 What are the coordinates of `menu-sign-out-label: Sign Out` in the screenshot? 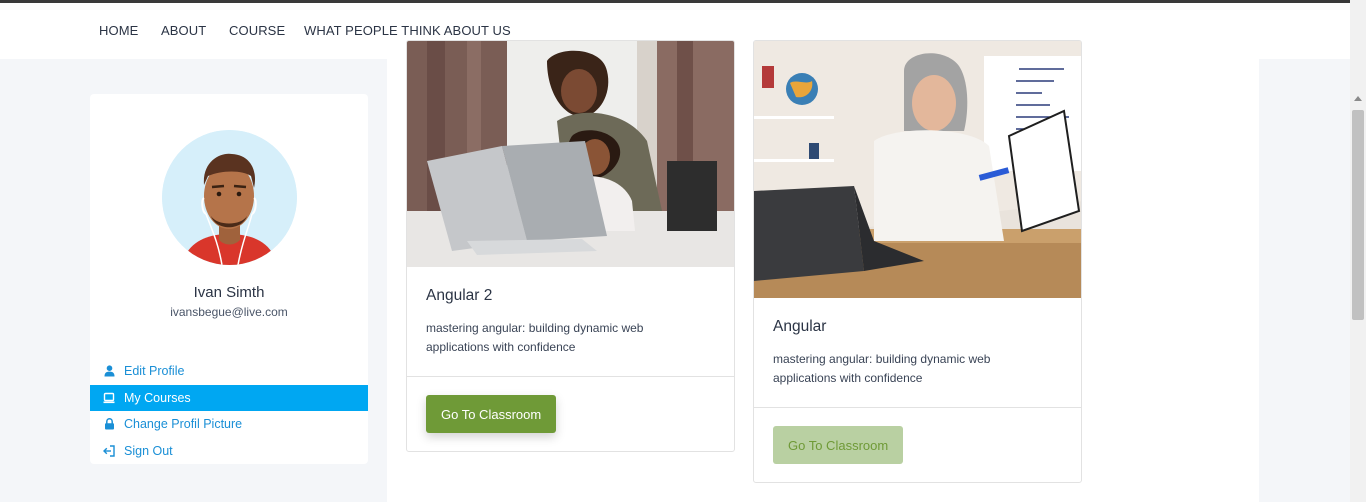 It's located at (148, 451).